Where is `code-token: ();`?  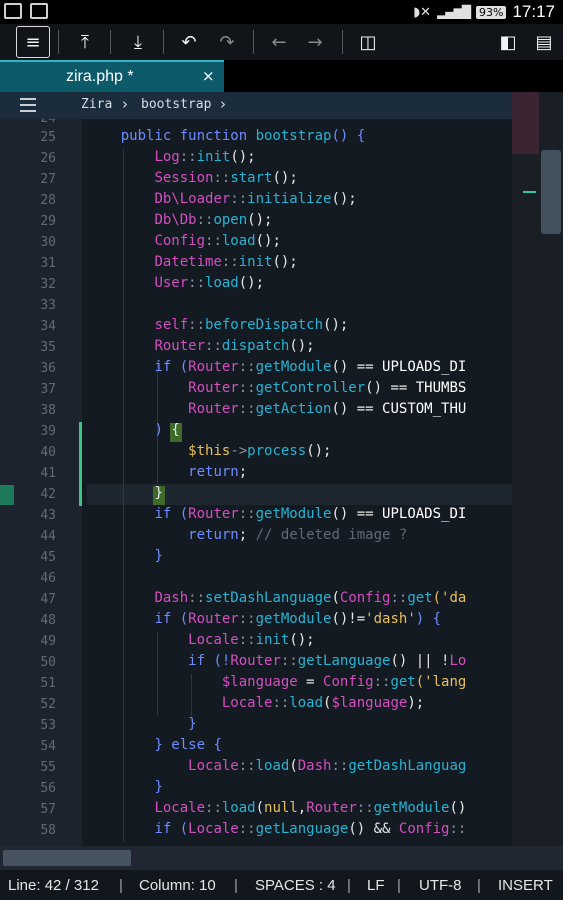
code-token: (); is located at coordinates (260, 220).